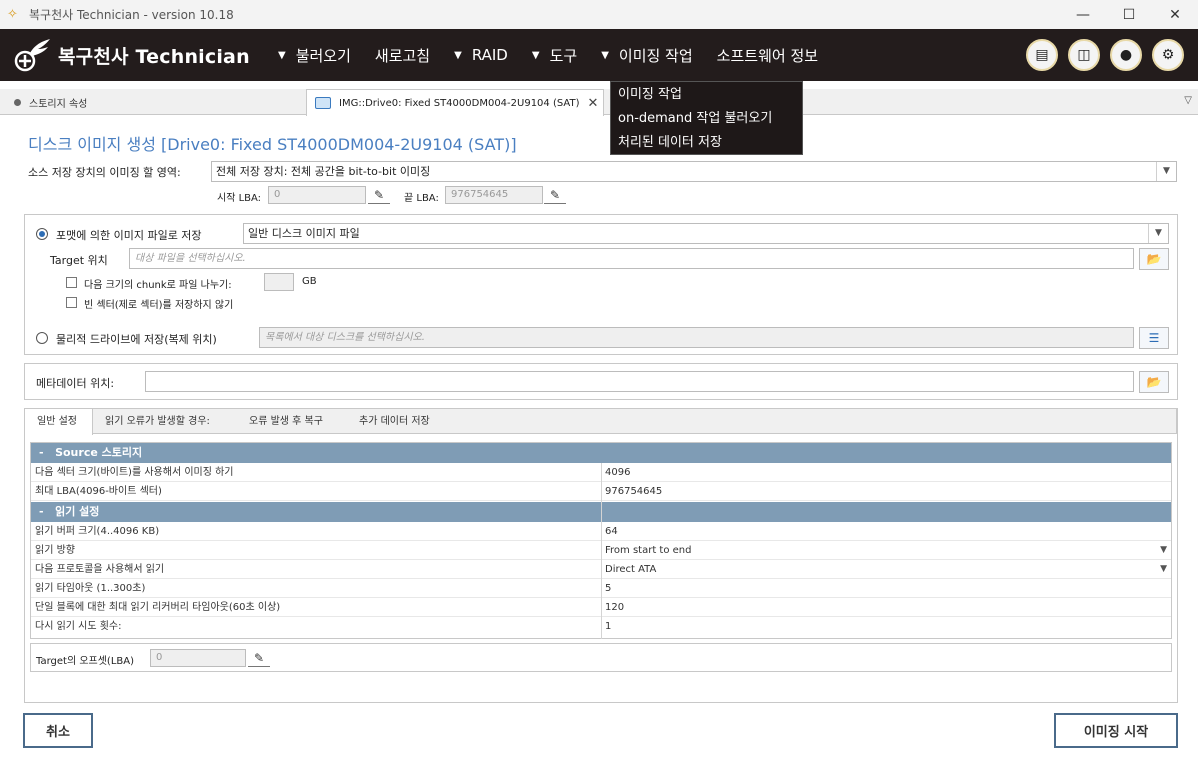 The height and width of the screenshot is (765, 1198). Describe the element at coordinates (323, 103) in the screenshot. I see `disk-icon` at that location.